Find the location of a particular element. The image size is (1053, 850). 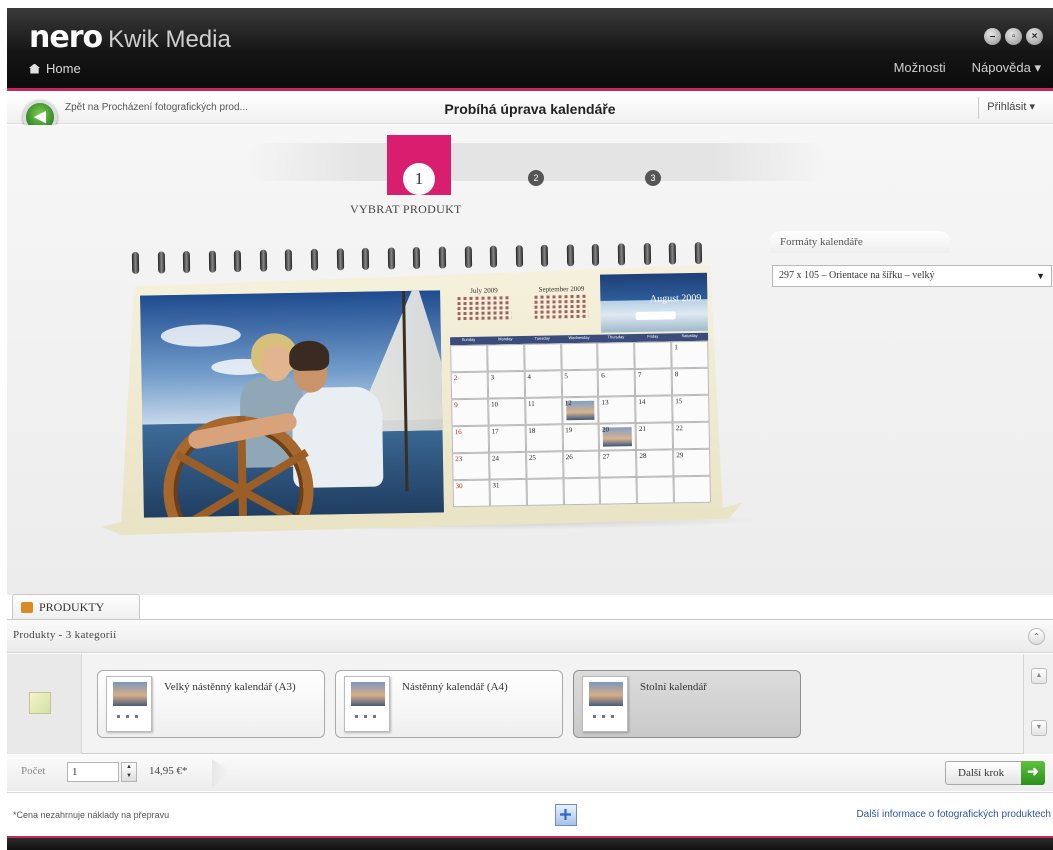

menu-options: Možnosti is located at coordinates (920, 68).